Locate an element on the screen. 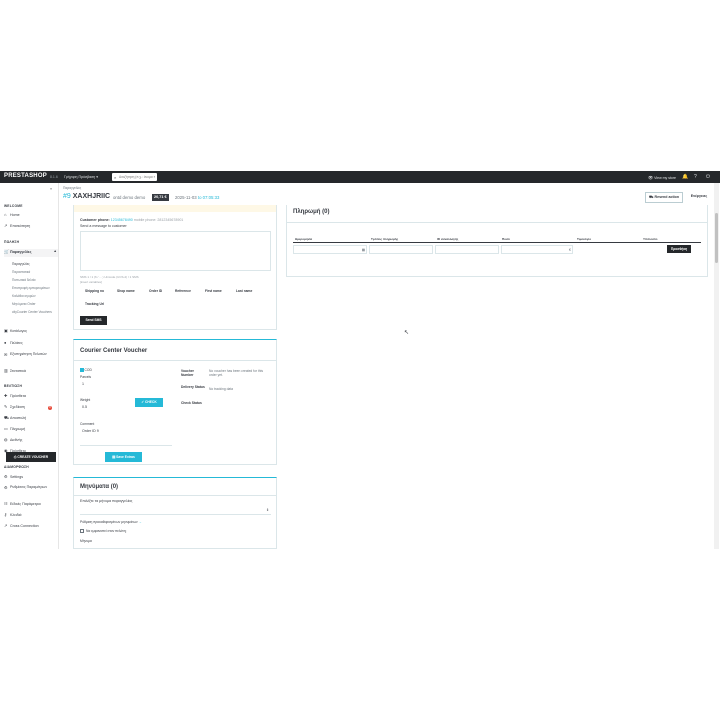 The width and height of the screenshot is (720, 720). section-improve: ΒΕΛΤΙΩΣΗ is located at coordinates (13, 386).